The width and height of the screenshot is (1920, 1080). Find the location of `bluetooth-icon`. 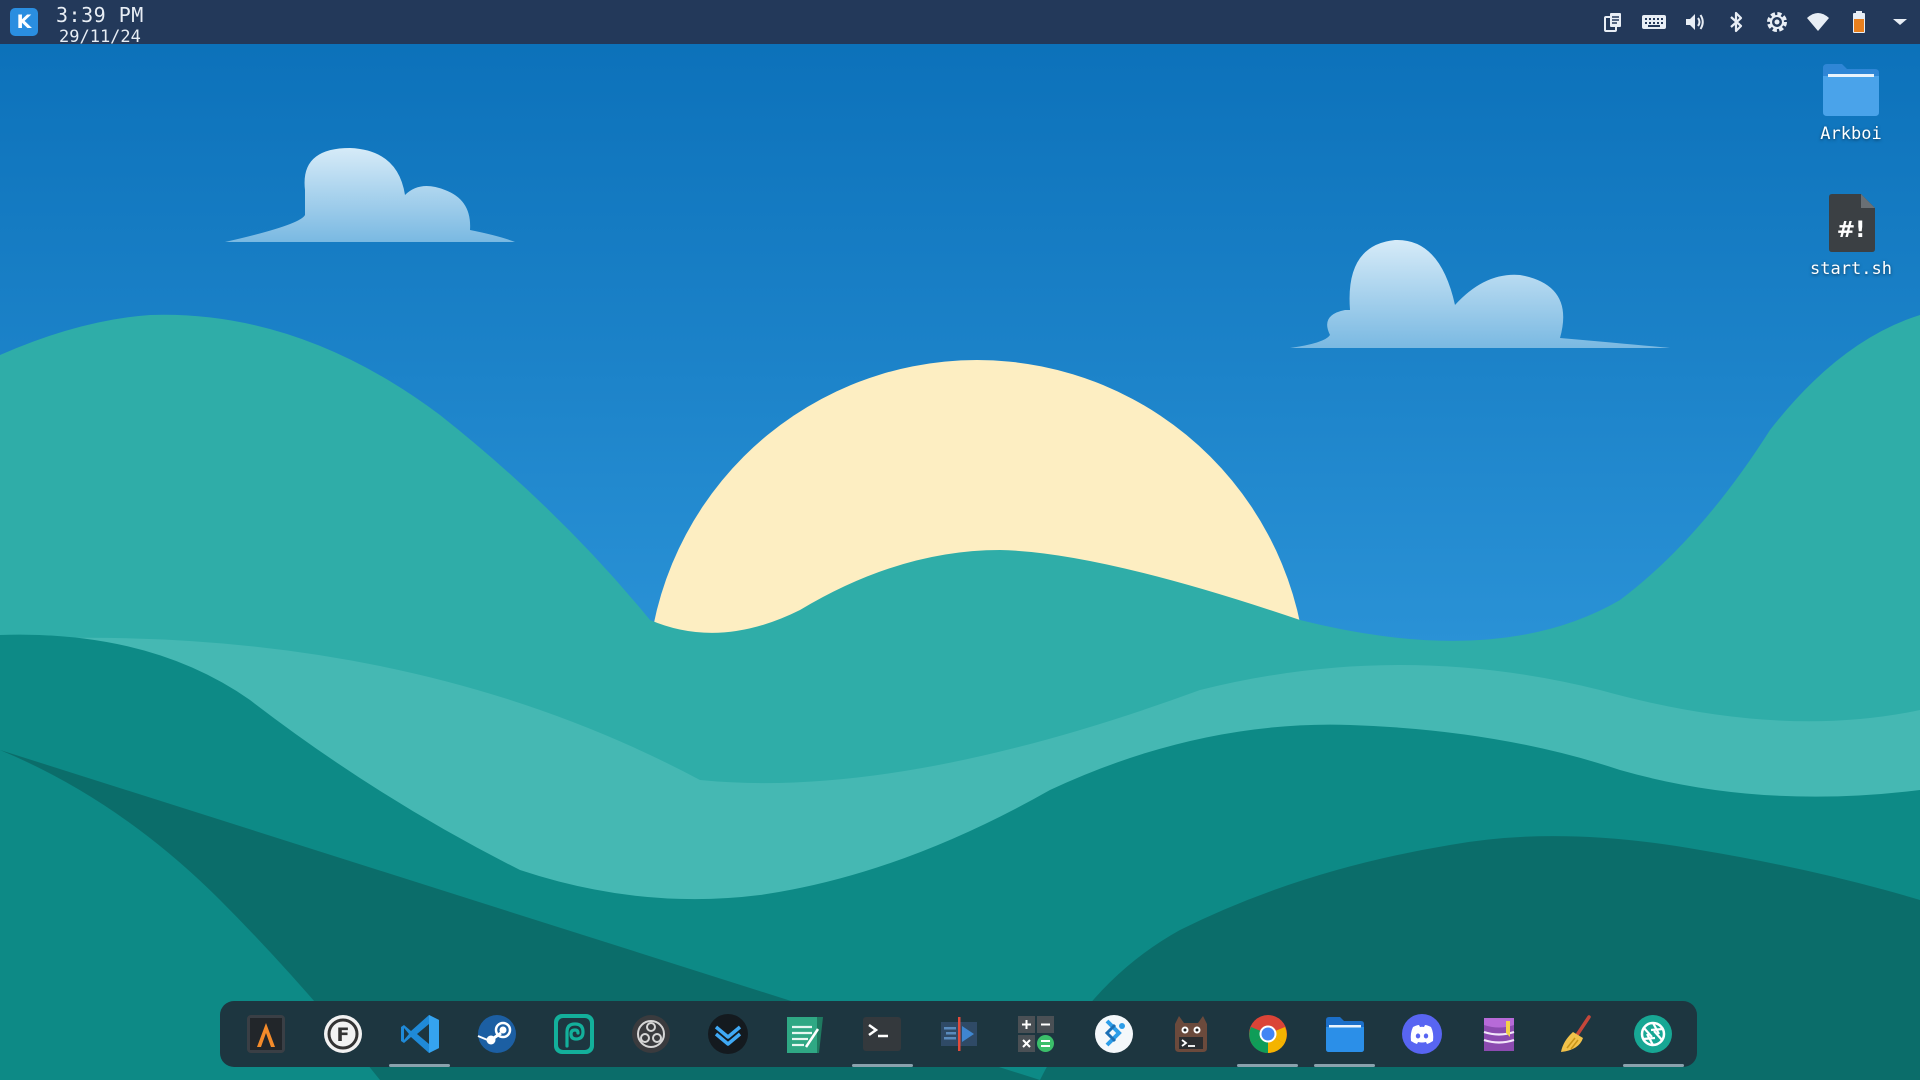

bluetooth-icon is located at coordinates (1735, 22).